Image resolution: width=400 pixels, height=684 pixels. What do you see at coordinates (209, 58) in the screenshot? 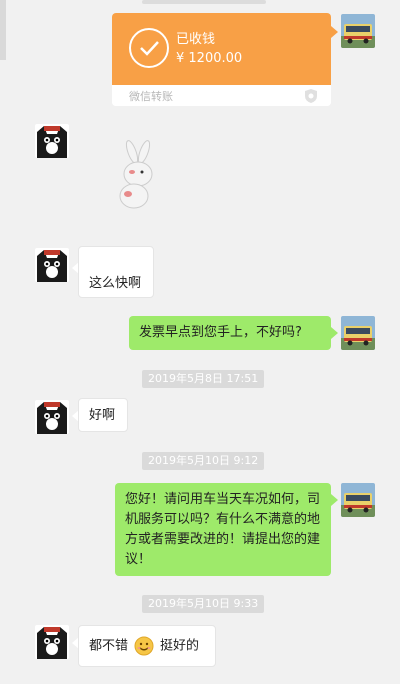
I see `transfer-amount: ¥ 1200.00` at bounding box center [209, 58].